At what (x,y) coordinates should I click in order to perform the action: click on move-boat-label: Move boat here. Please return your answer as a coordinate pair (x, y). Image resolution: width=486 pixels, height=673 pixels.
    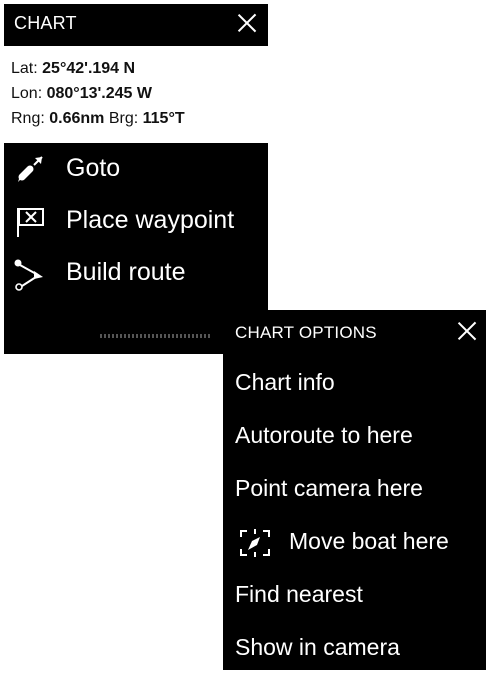
    Looking at the image, I should click on (369, 541).